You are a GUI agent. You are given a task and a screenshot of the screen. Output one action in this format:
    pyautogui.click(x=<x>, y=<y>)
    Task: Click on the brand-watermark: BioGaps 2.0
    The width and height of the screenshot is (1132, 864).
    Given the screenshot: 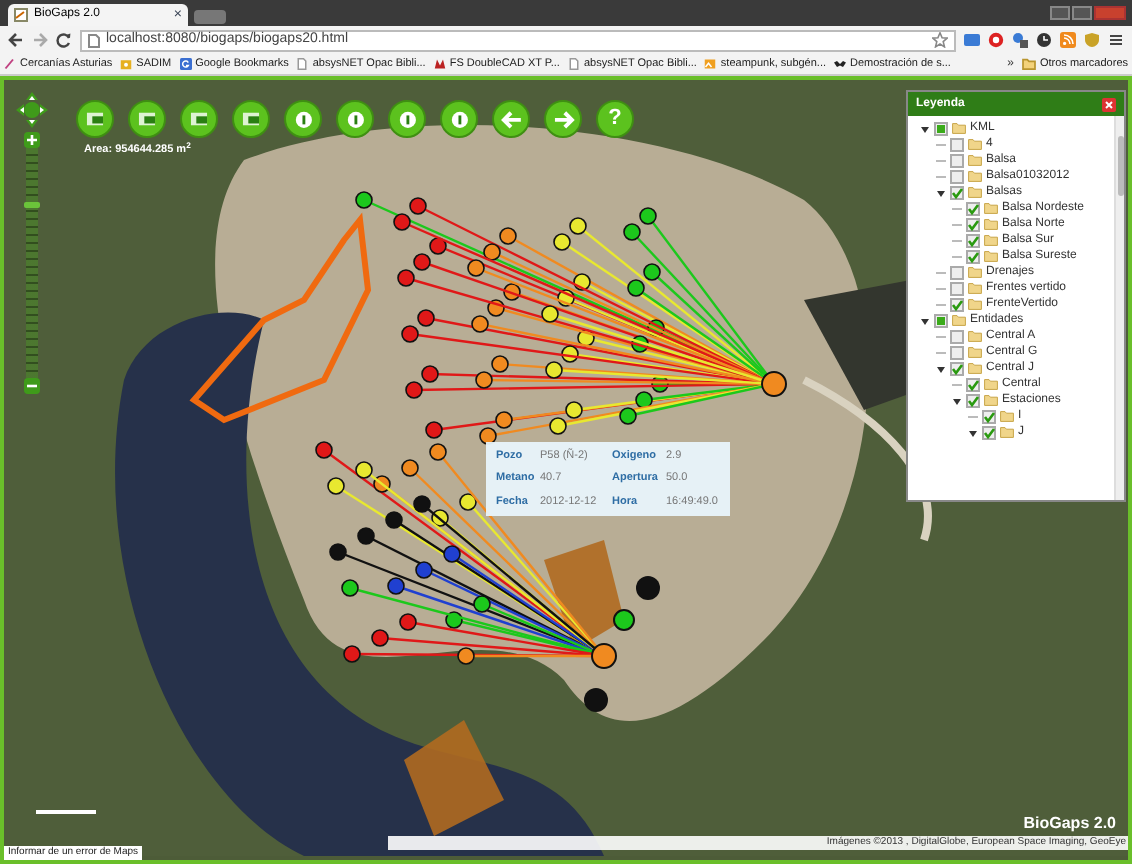 What is the action you would take?
    pyautogui.click(x=1069, y=824)
    